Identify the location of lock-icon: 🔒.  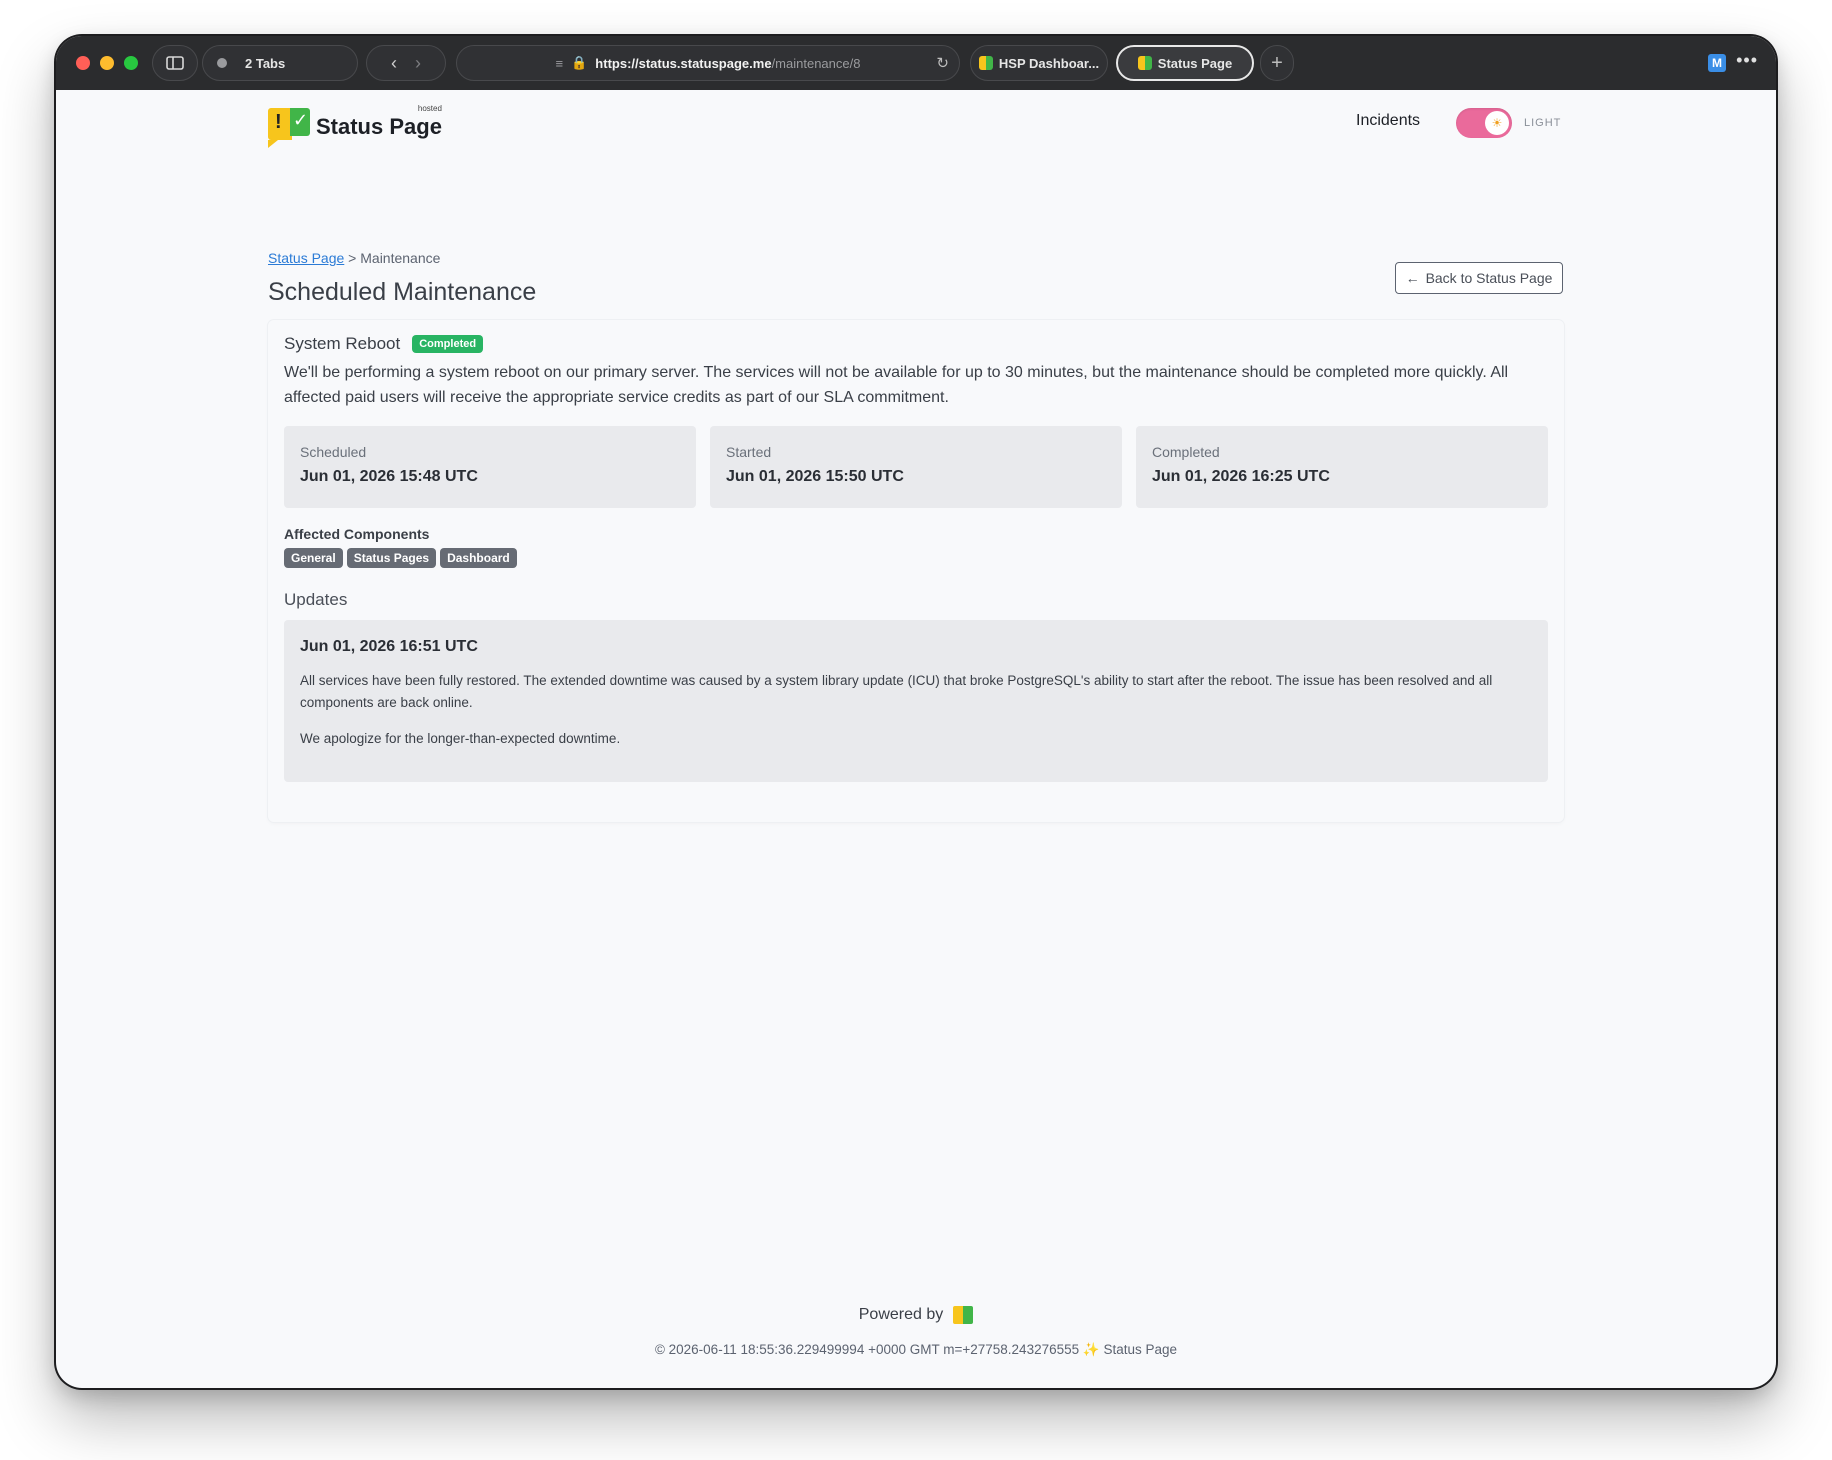
(579, 62).